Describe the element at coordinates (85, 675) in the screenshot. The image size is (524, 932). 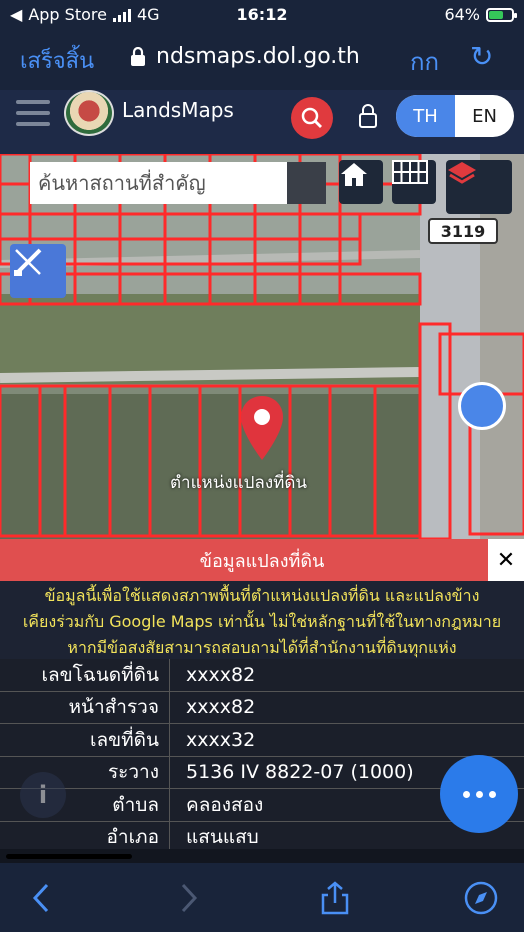
I see `row-label: เลขโฉนดที่ดิน` at that location.